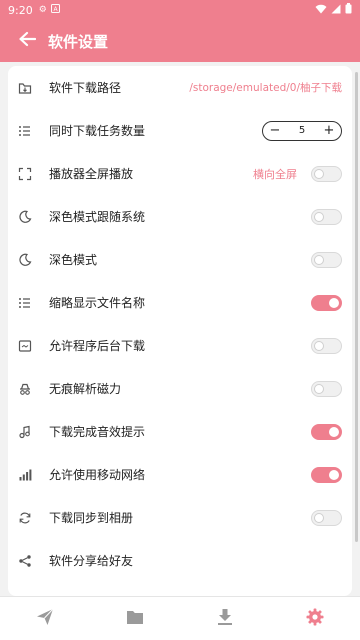 Image resolution: width=360 pixels, height=640 pixels. What do you see at coordinates (85, 389) in the screenshot?
I see `setting-label: 无痕解析磁力` at bounding box center [85, 389].